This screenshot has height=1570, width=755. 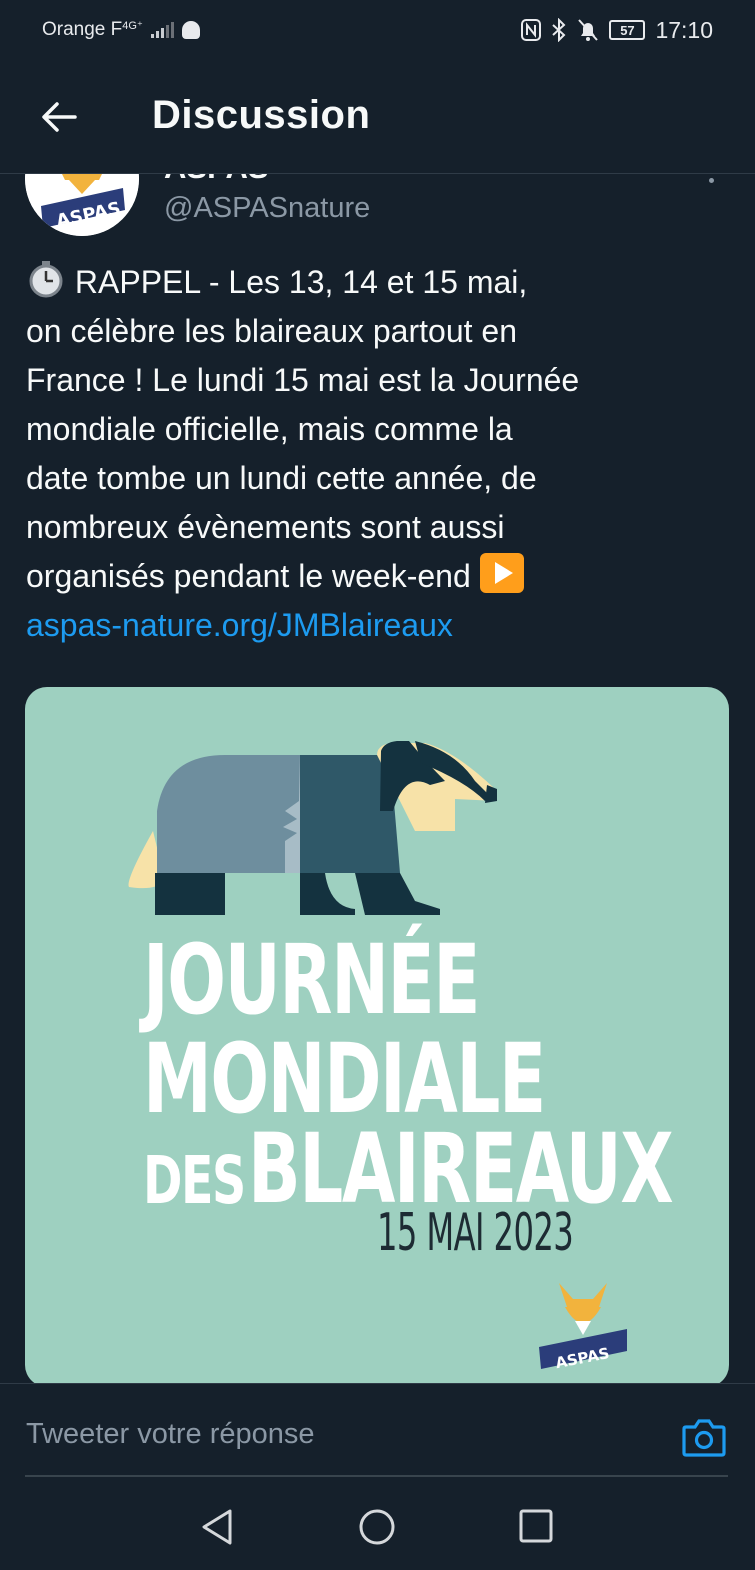 What do you see at coordinates (704, 1437) in the screenshot?
I see `camera-icon` at bounding box center [704, 1437].